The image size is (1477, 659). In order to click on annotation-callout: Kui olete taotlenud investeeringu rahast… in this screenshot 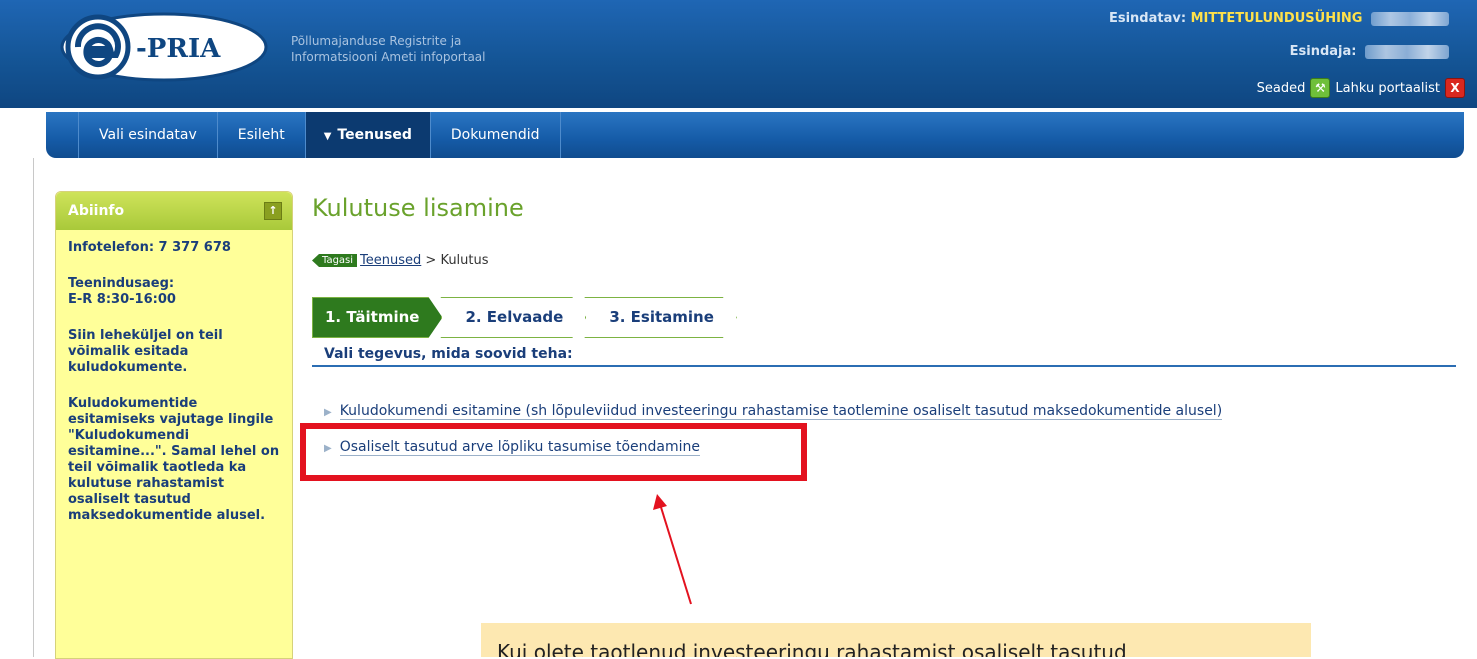, I will do `click(896, 640)`.